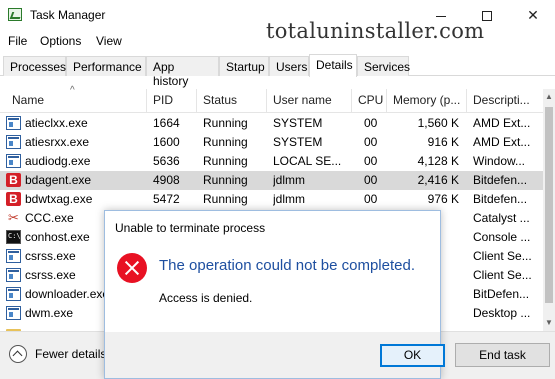  What do you see at coordinates (166, 161) in the screenshot?
I see `cell-pid: 5636` at bounding box center [166, 161].